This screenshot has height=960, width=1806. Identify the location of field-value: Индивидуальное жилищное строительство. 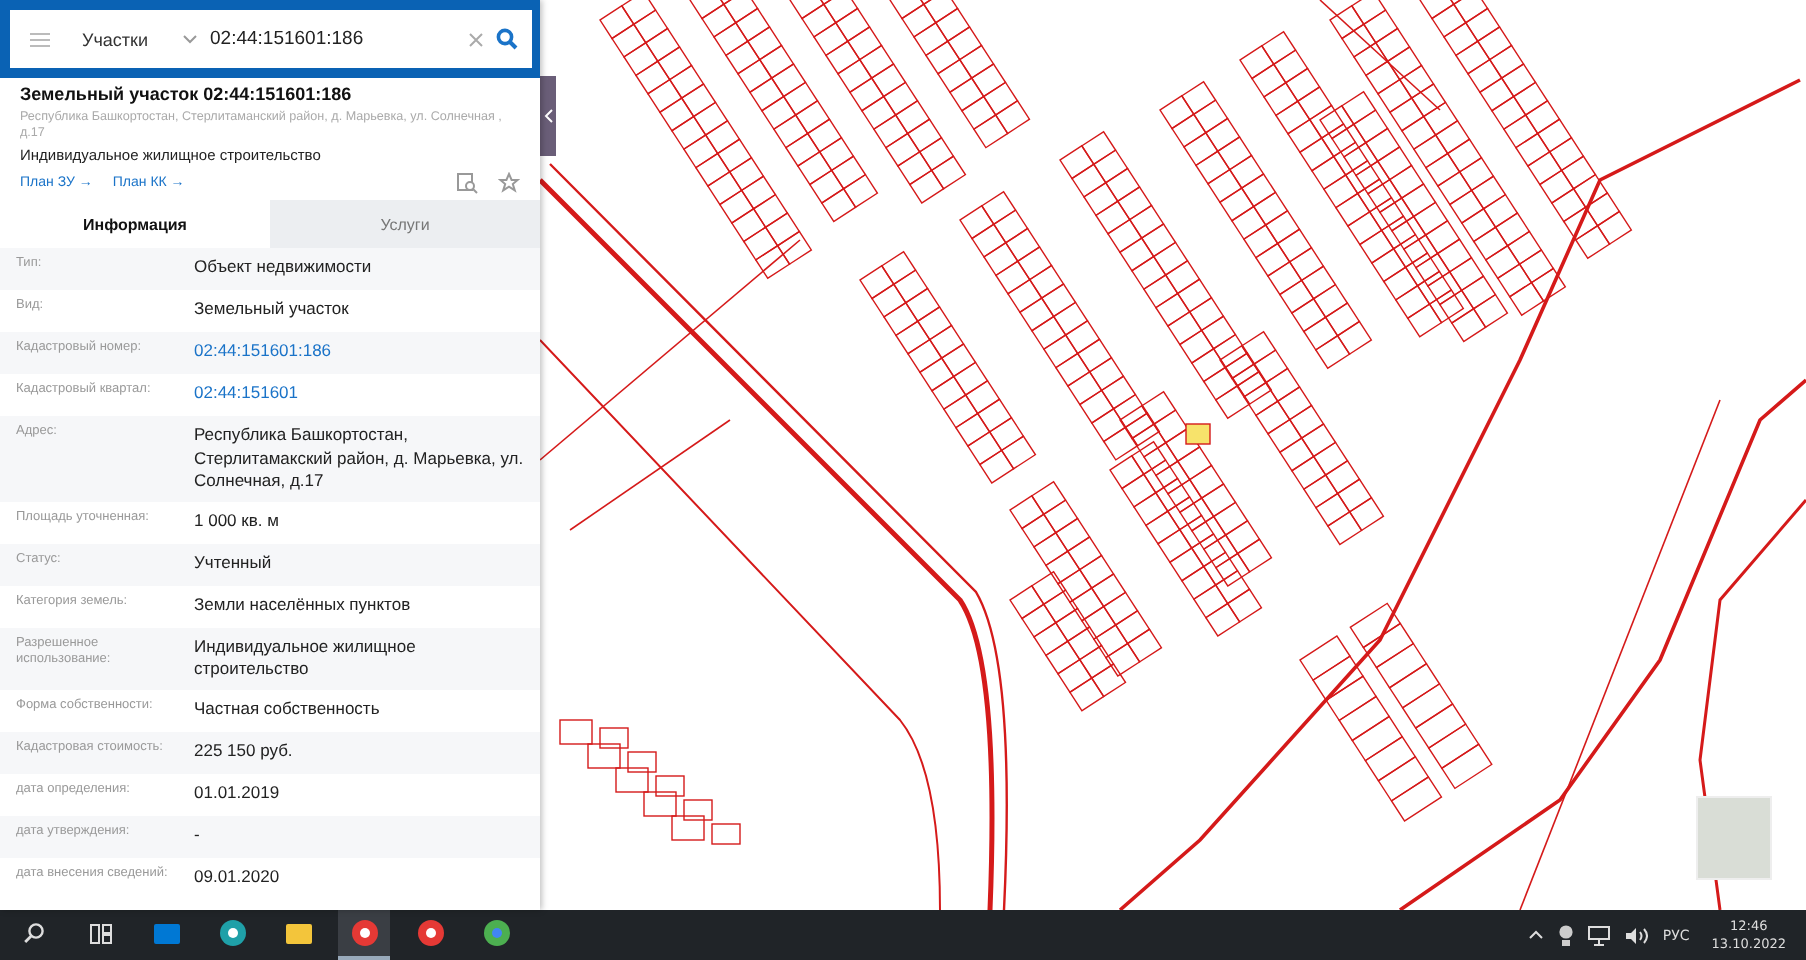
(306, 658).